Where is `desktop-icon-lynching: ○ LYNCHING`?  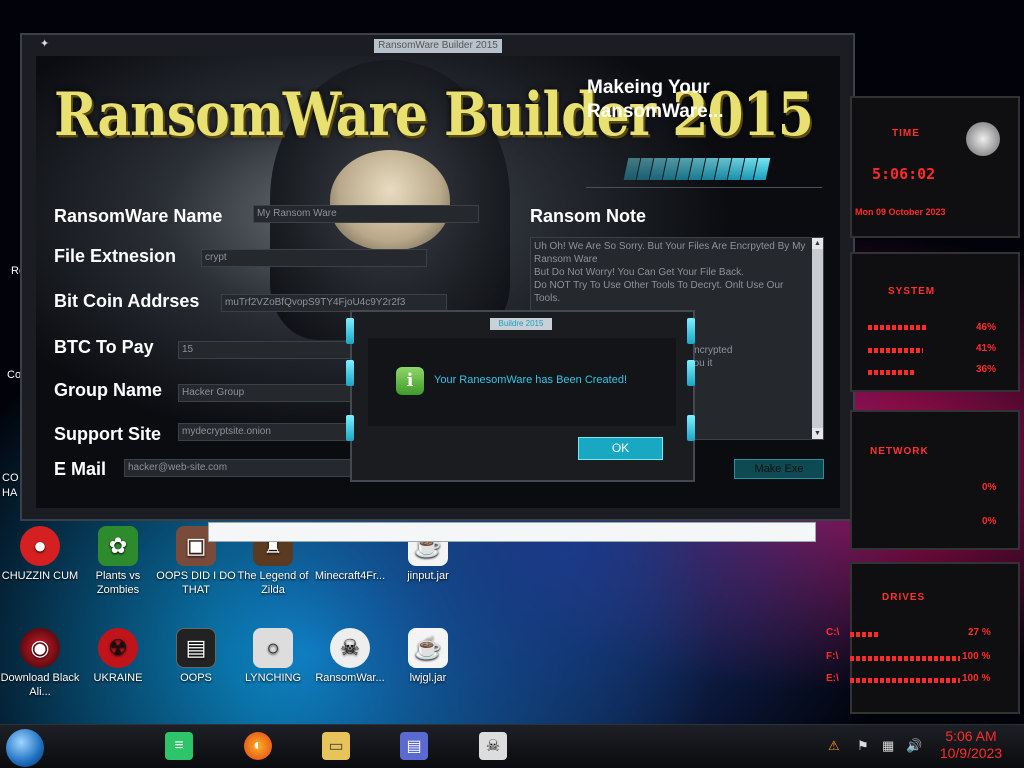 desktop-icon-lynching: ○ LYNCHING is located at coordinates (273, 656).